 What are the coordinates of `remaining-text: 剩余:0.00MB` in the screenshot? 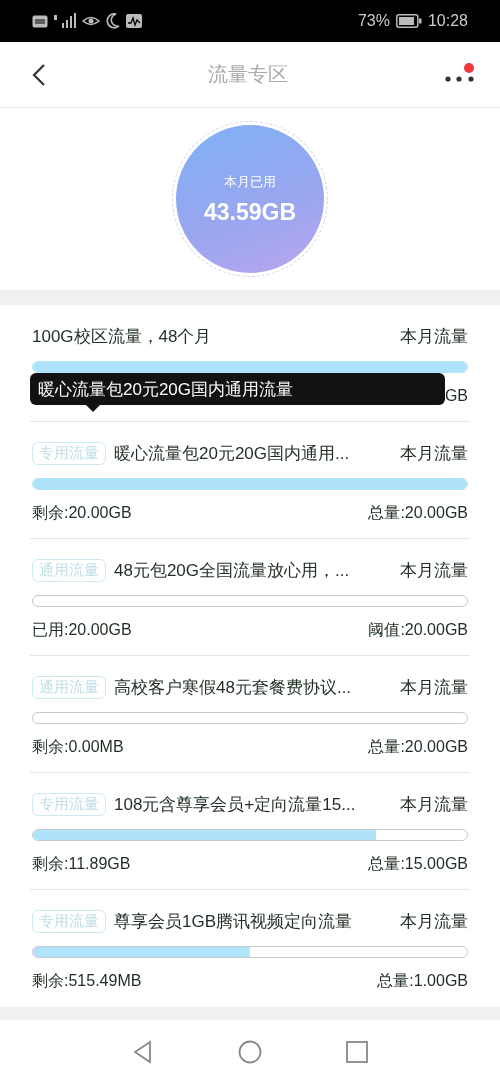 It's located at (78, 746).